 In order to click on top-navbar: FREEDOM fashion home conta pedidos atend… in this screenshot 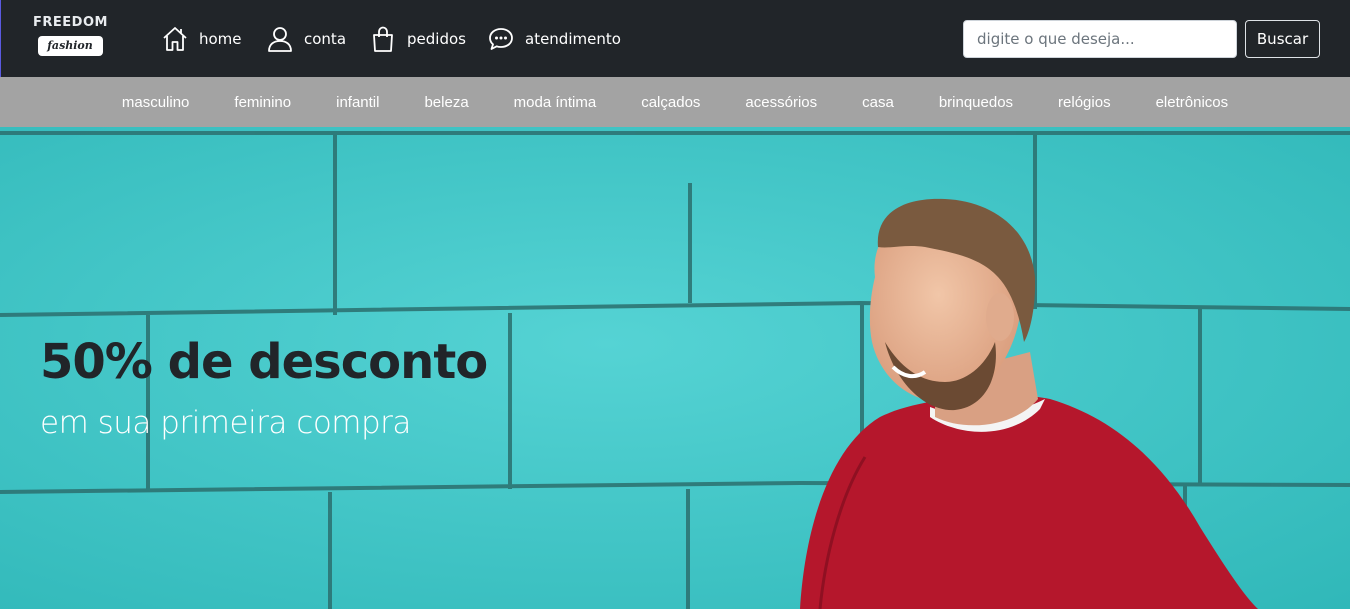, I will do `click(675, 38)`.